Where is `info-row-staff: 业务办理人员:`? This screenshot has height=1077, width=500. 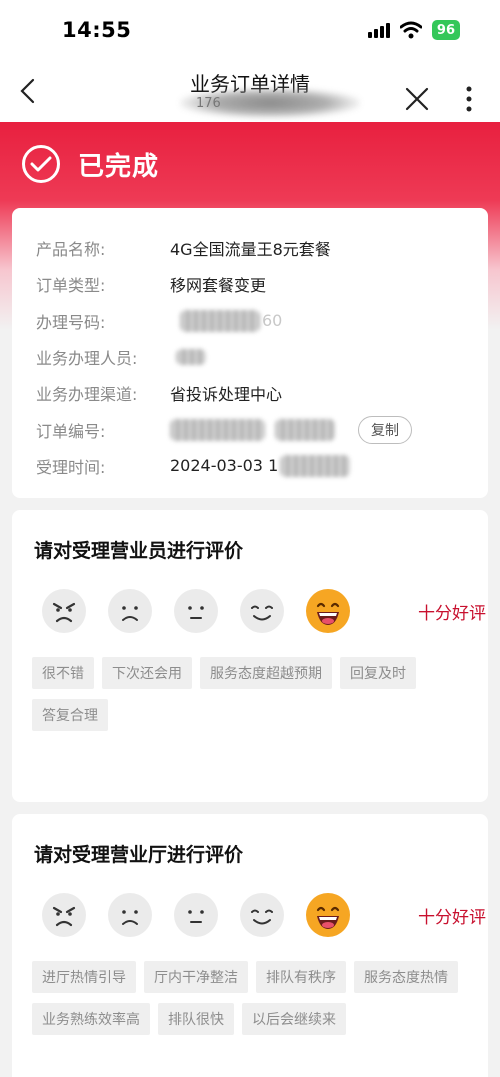 info-row-staff: 业务办理人员: is located at coordinates (250, 357).